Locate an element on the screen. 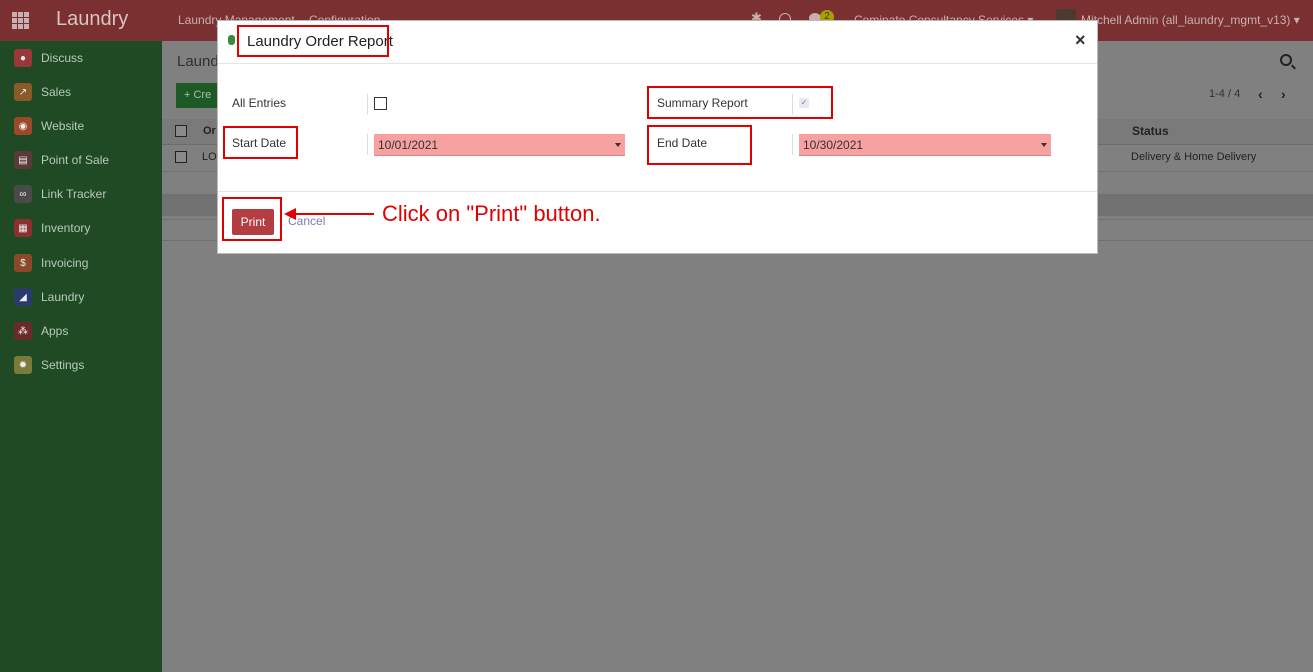 This screenshot has width=1313, height=672. sidebar-item-website: ◉ Website is located at coordinates (49, 126).